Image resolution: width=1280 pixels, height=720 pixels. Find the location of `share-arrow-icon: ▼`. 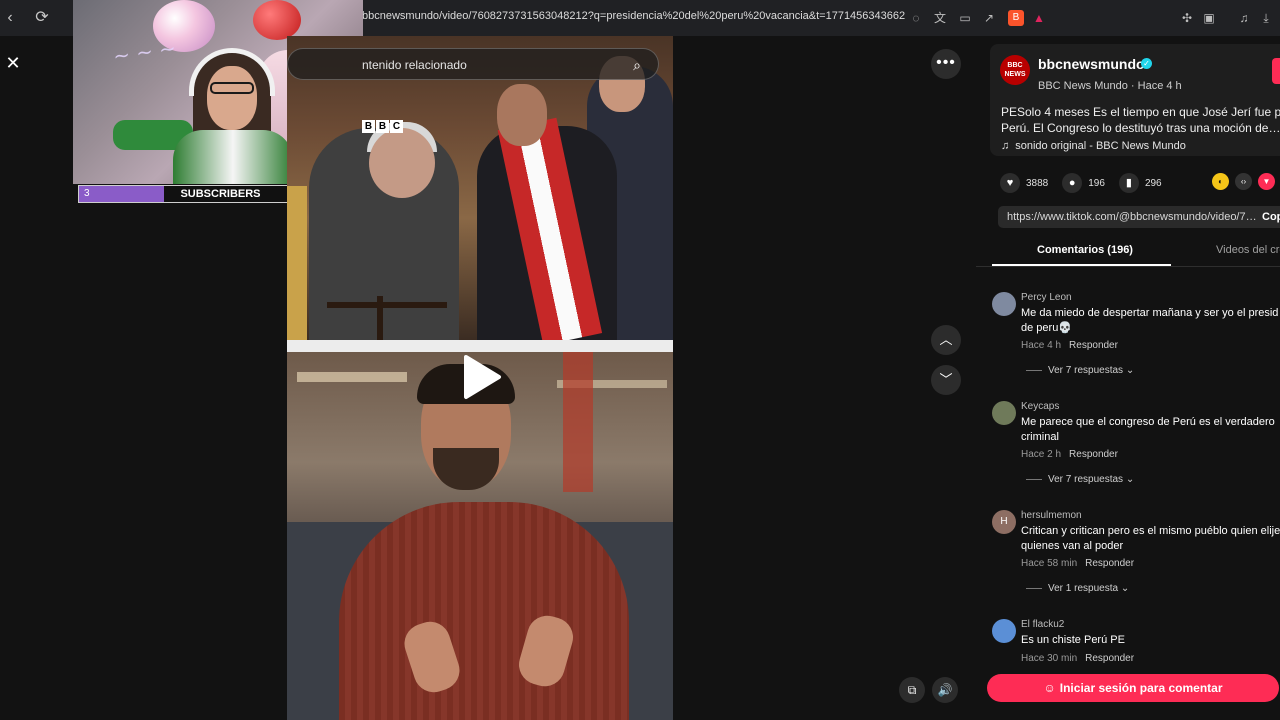

share-arrow-icon: ▼ is located at coordinates (1266, 181).